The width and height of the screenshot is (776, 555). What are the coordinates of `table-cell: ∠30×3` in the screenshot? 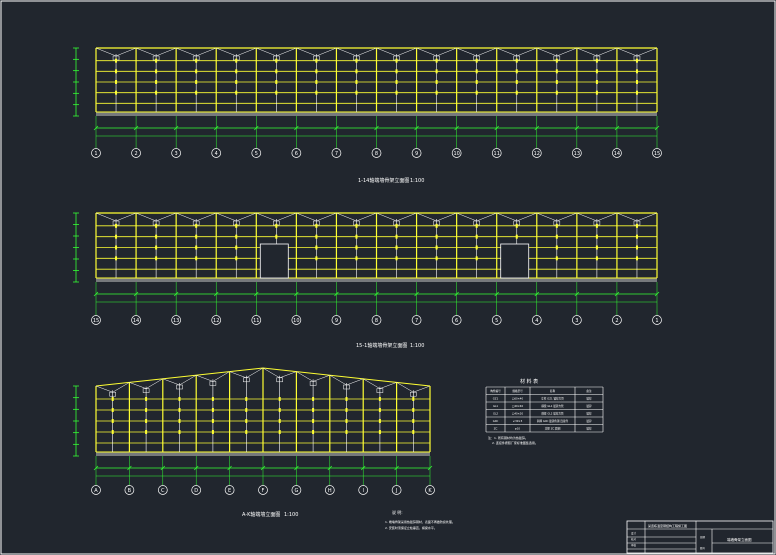 It's located at (518, 421).